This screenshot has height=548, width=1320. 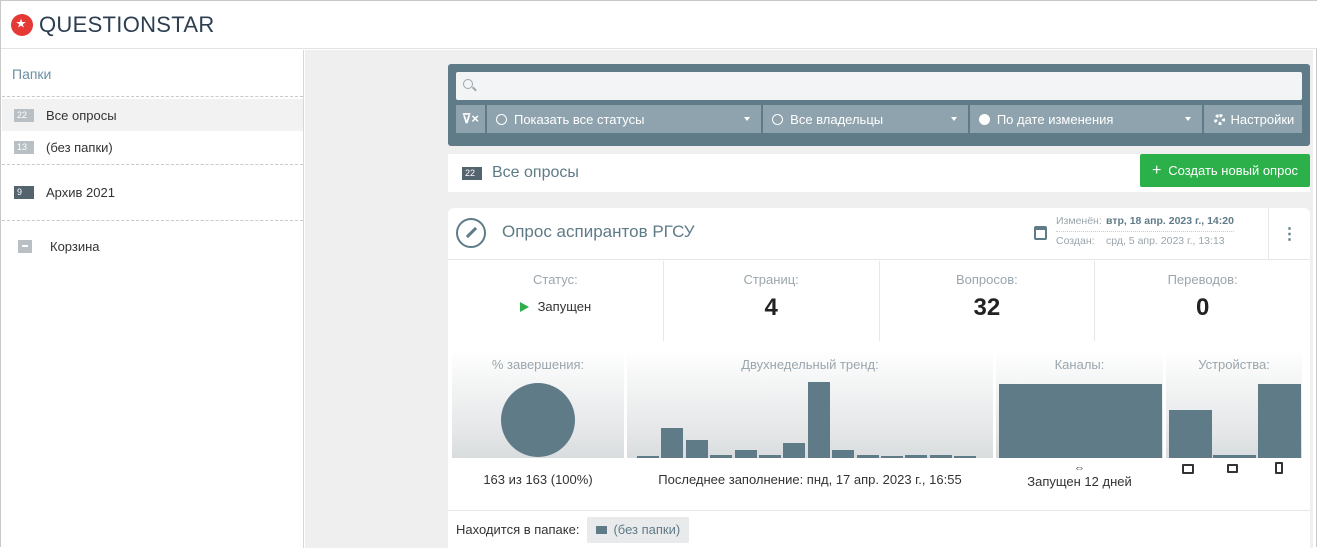 I want to click on settings-label: Настройки, so click(x=1262, y=119).